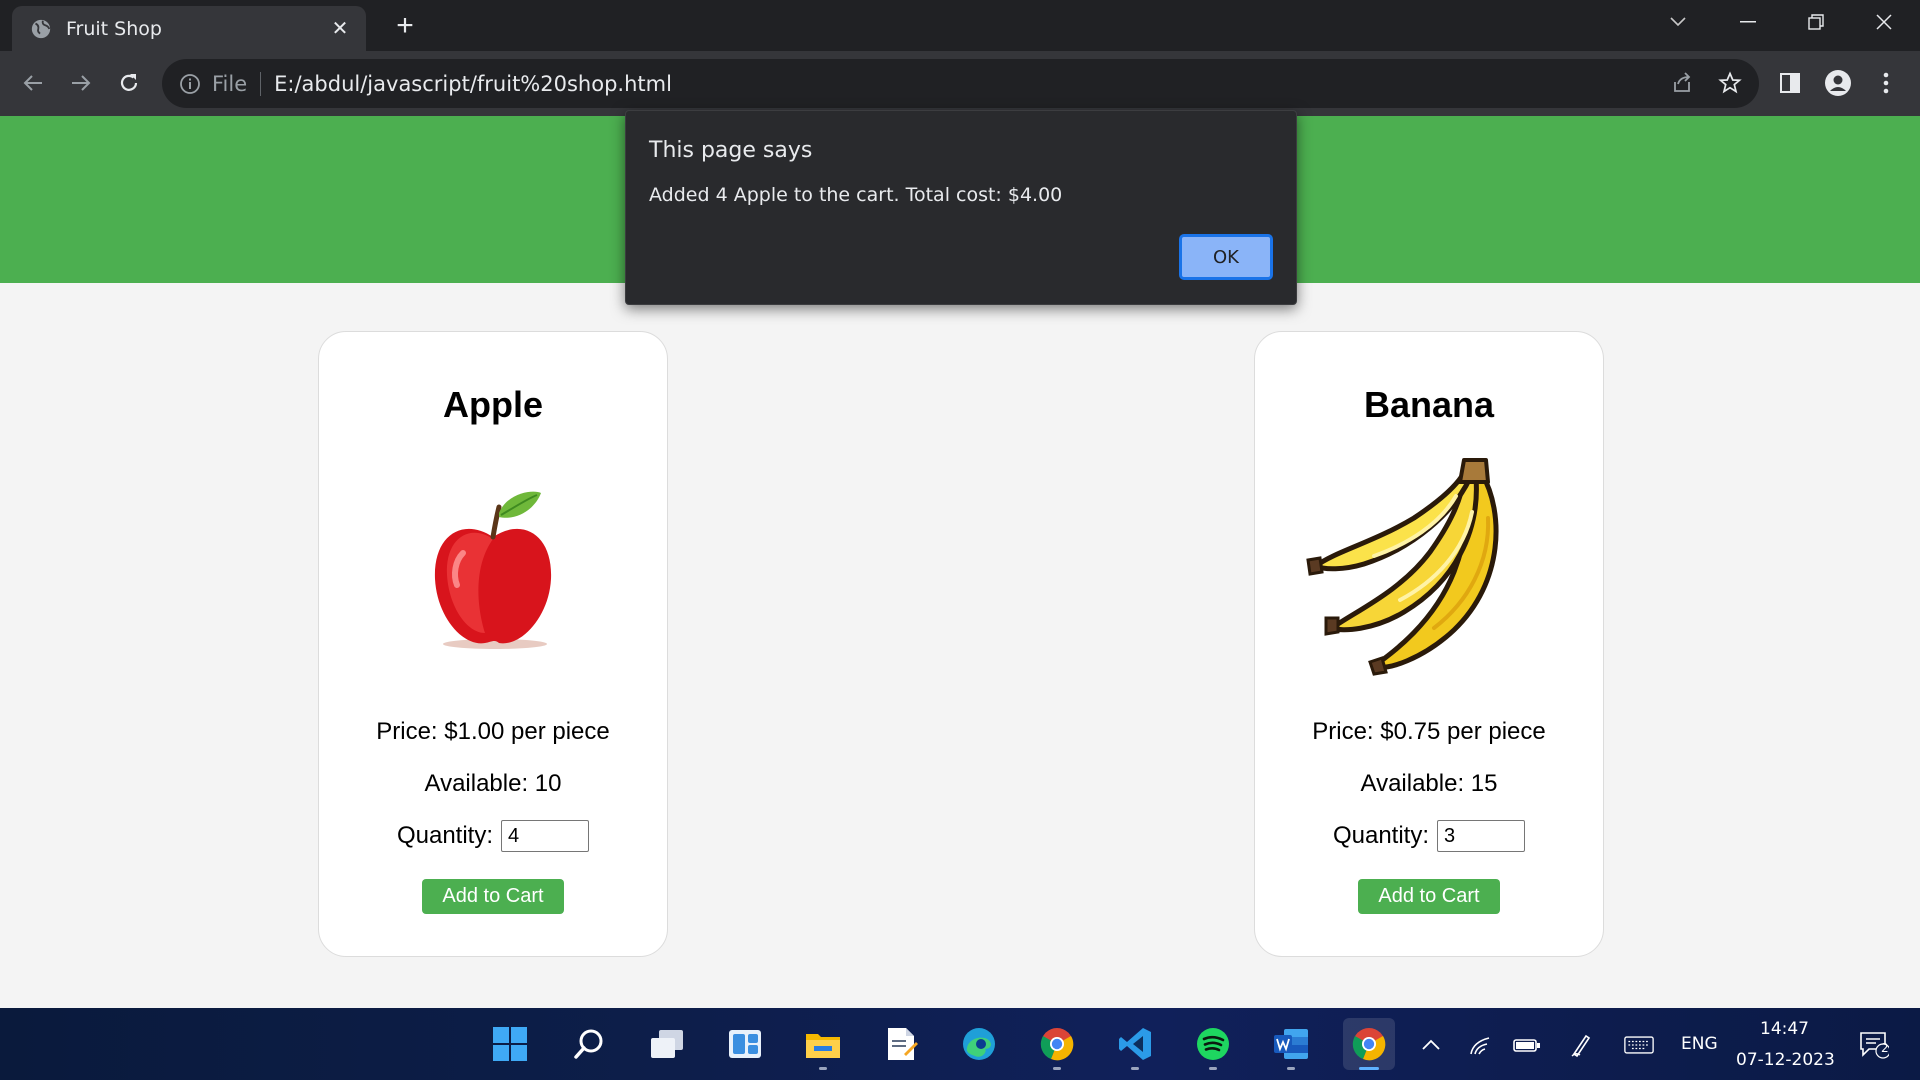 The height and width of the screenshot is (1080, 1920). I want to click on tab-title: Fruit Shop, so click(114, 28).